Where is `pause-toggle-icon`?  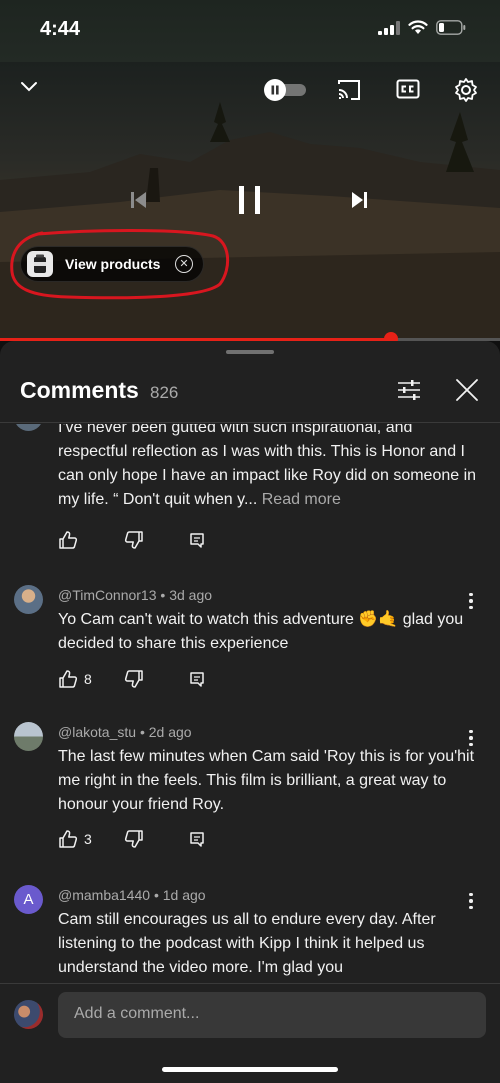
pause-toggle-icon is located at coordinates (285, 90).